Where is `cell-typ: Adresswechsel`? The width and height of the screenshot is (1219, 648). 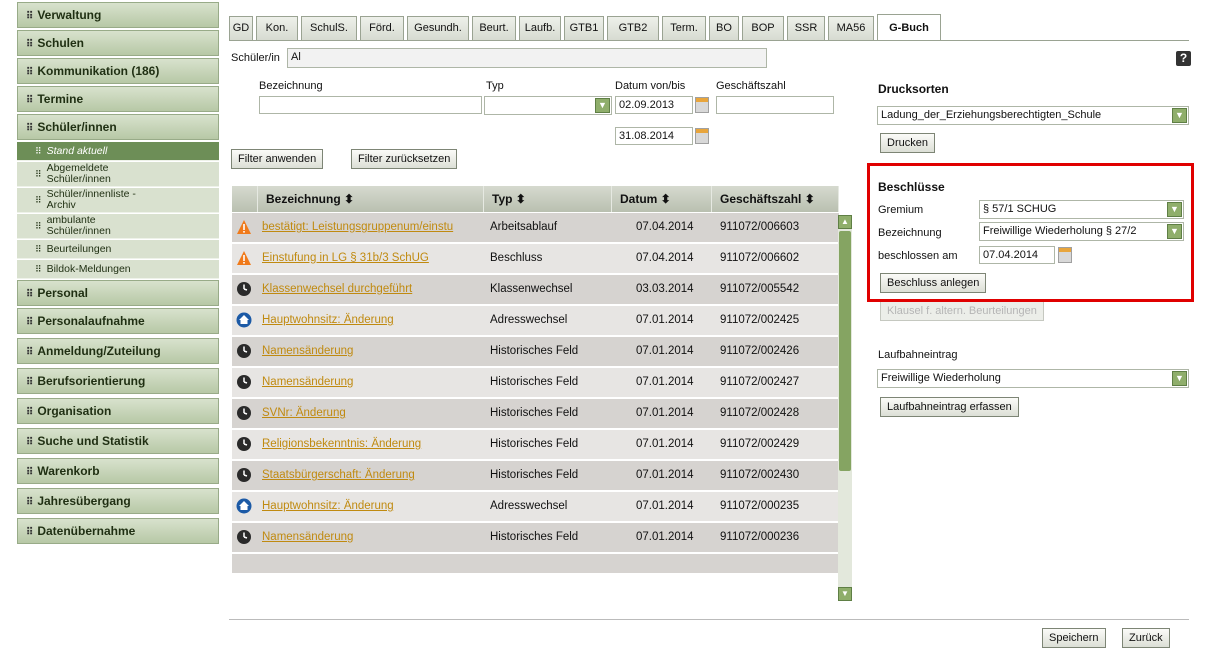 cell-typ: Adresswechsel is located at coordinates (529, 320).